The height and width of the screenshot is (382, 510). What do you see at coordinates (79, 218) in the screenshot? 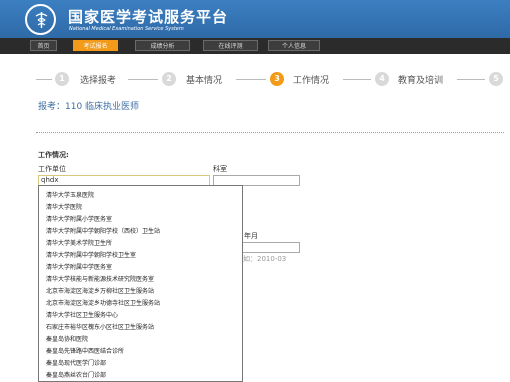
I see `suggestion-item: 清华大学附属小学医务室` at bounding box center [79, 218].